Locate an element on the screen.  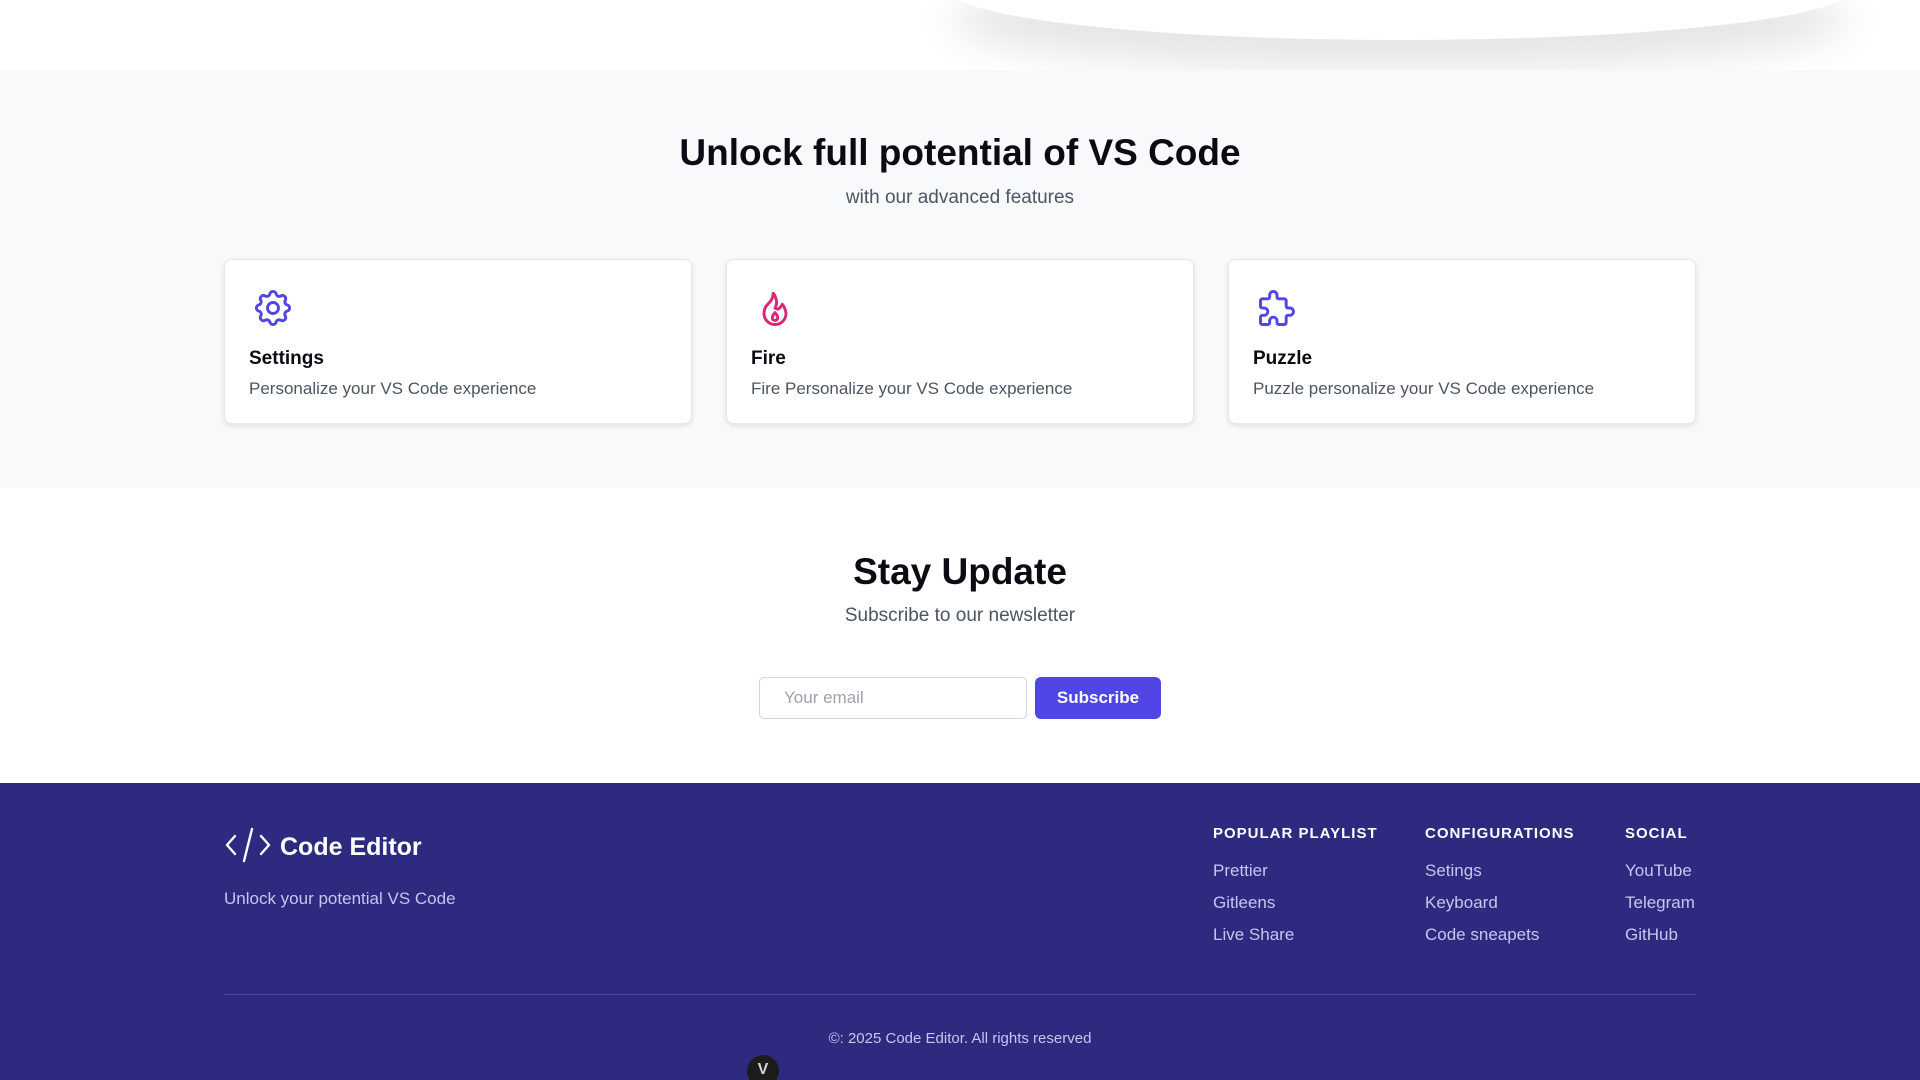
footer-link-live-share: Live Share is located at coordinates (1295, 935).